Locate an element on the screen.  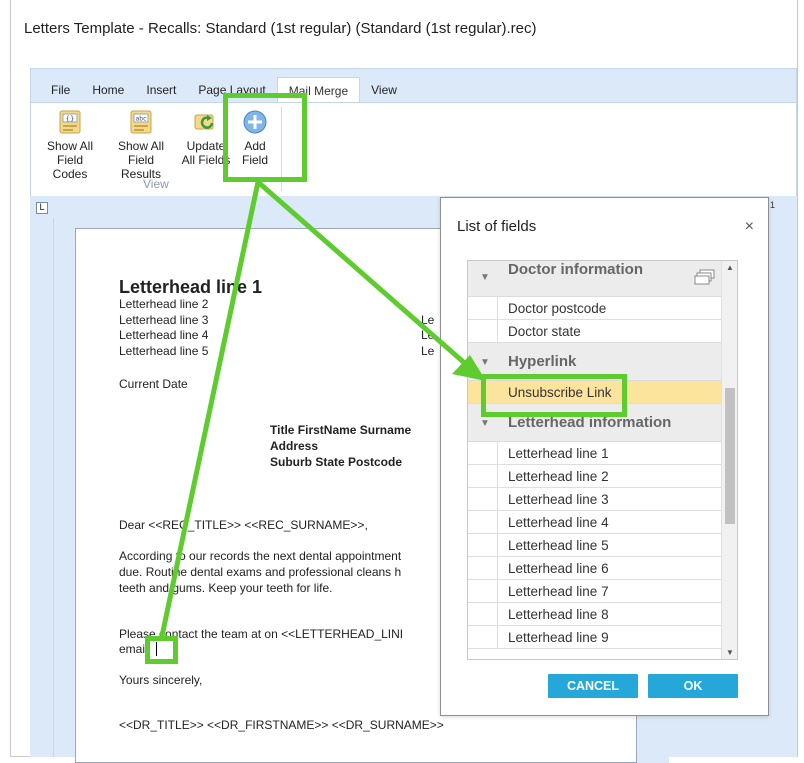
arrow-to-field is located at coordinates (363, 274).